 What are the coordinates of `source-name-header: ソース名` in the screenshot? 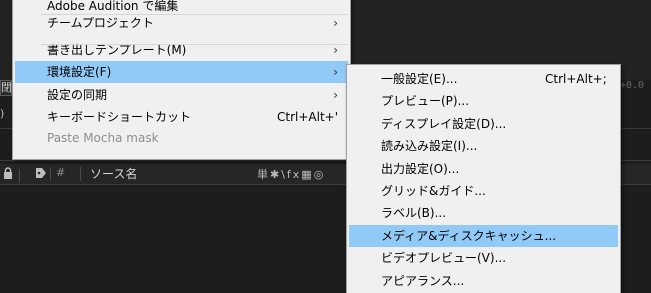 It's located at (113, 173).